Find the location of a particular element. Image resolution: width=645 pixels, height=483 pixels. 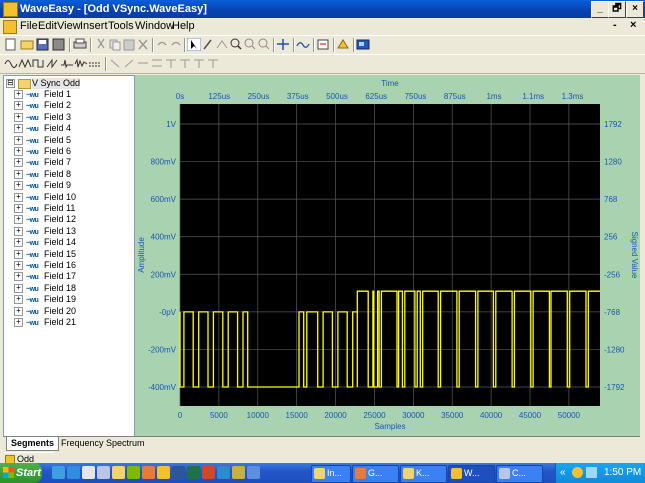

menu-window: Window is located at coordinates (154, 26).